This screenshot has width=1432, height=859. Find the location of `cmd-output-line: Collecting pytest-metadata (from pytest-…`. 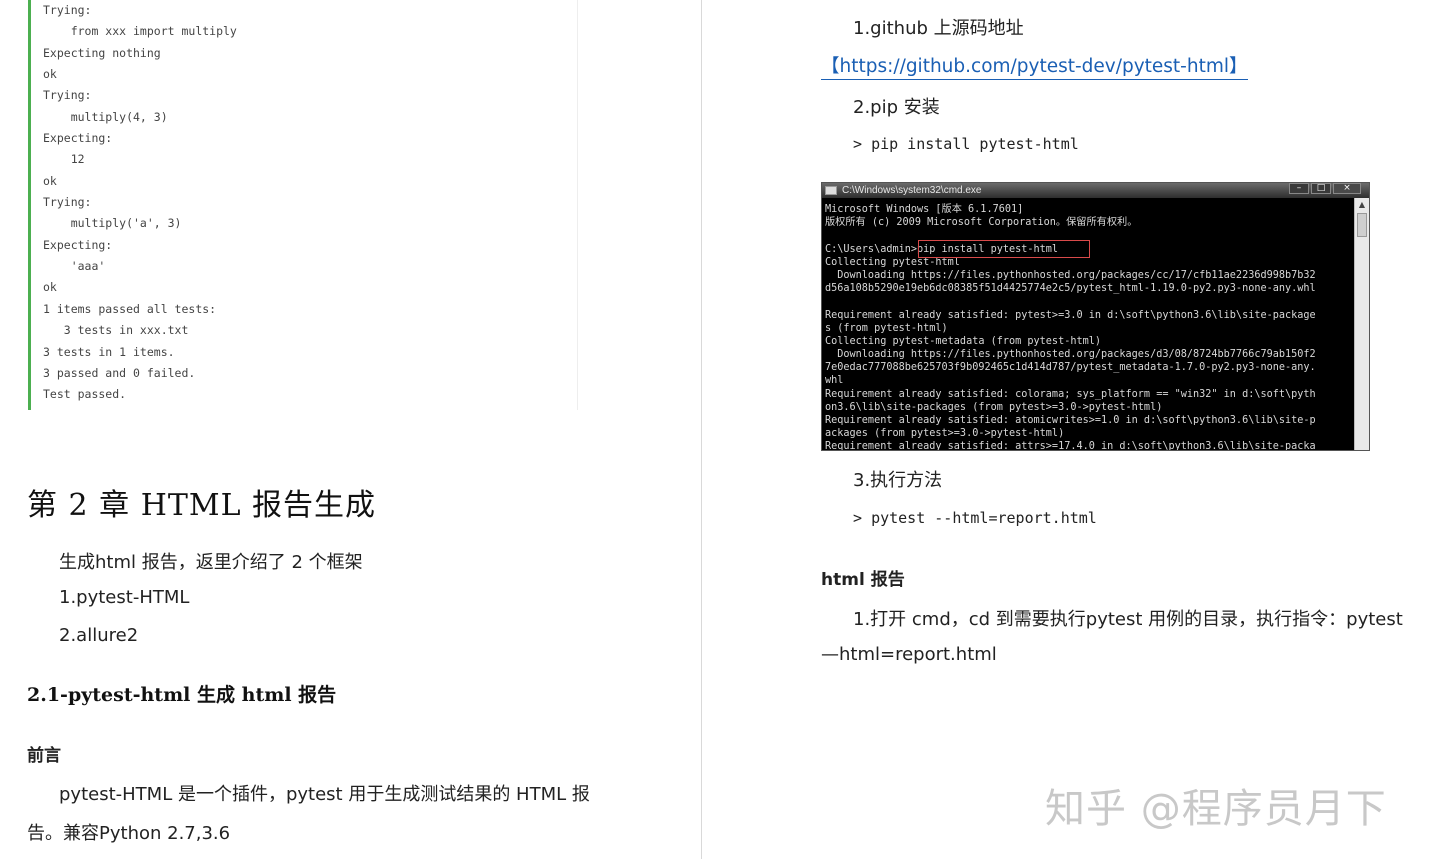

cmd-output-line: Collecting pytest-metadata (from pytest-… is located at coordinates (963, 341).